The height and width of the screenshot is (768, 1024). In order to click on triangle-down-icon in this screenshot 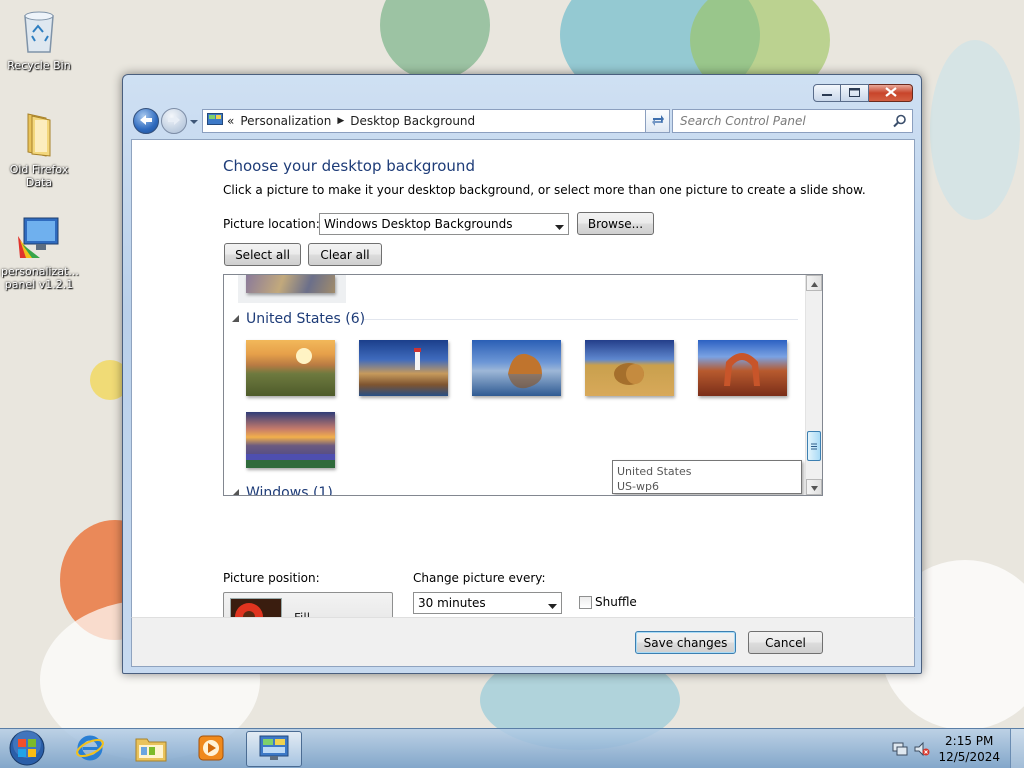, I will do `click(814, 487)`.